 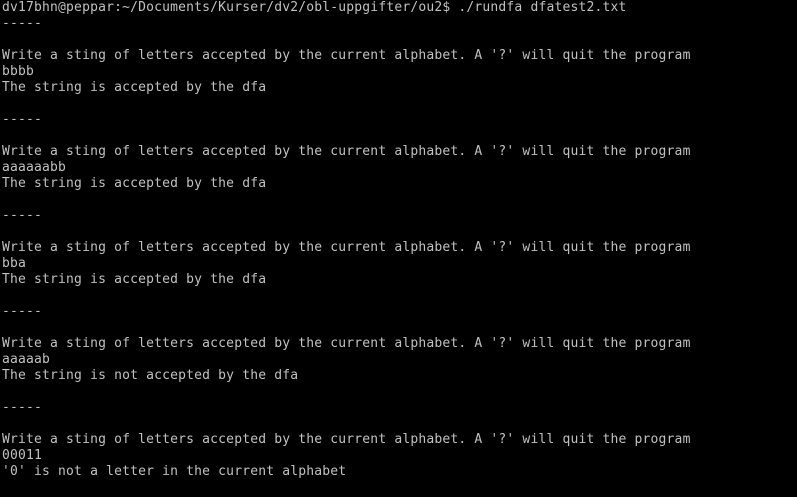 I want to click on user-input-line: bba, so click(x=14, y=263).